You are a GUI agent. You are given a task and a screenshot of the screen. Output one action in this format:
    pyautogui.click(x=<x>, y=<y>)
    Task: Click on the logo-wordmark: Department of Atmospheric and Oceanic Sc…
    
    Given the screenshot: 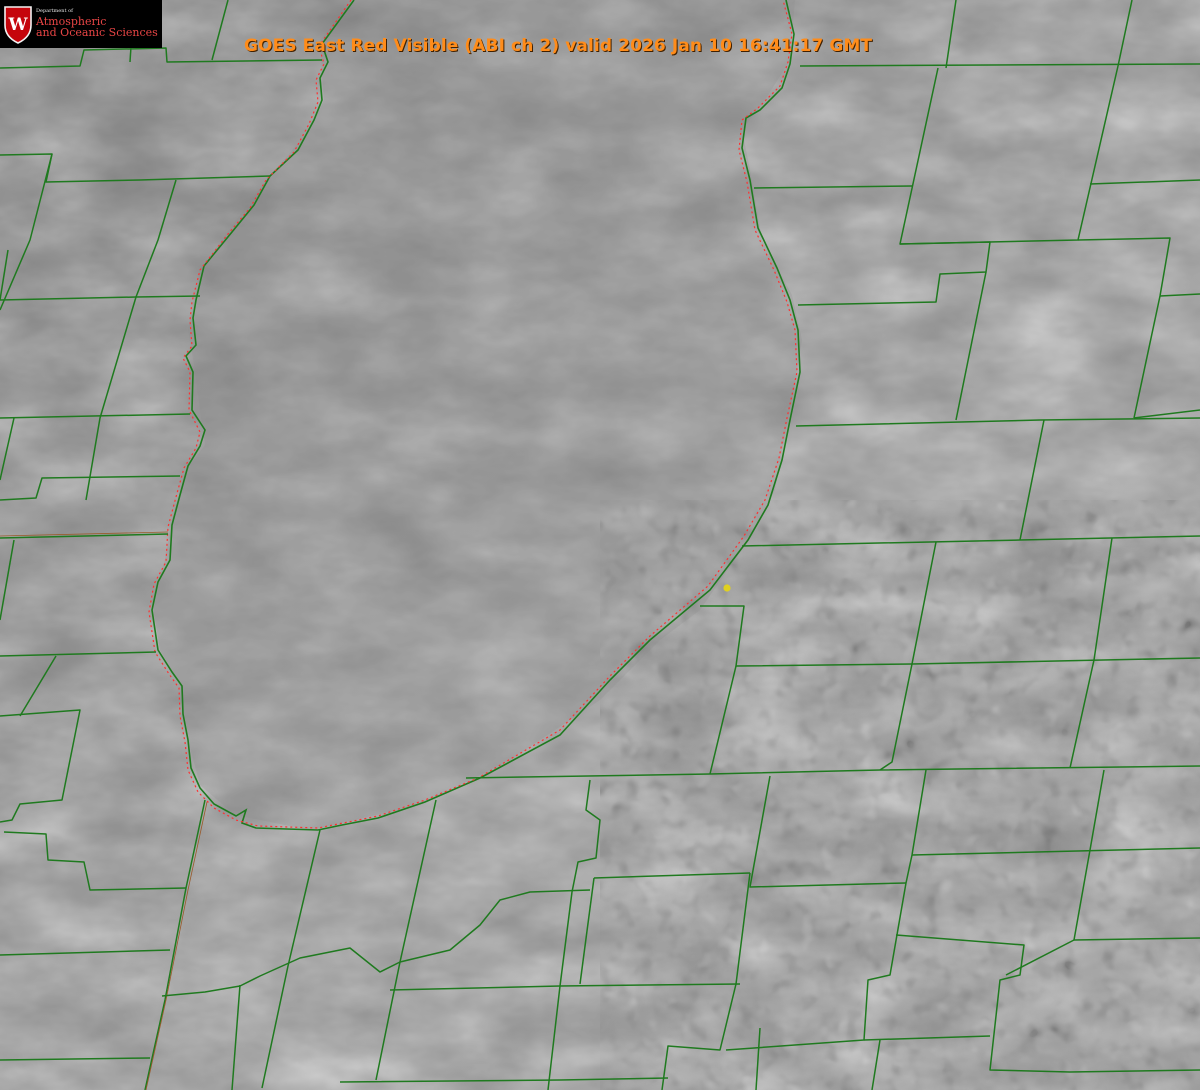 What is the action you would take?
    pyautogui.click(x=97, y=24)
    